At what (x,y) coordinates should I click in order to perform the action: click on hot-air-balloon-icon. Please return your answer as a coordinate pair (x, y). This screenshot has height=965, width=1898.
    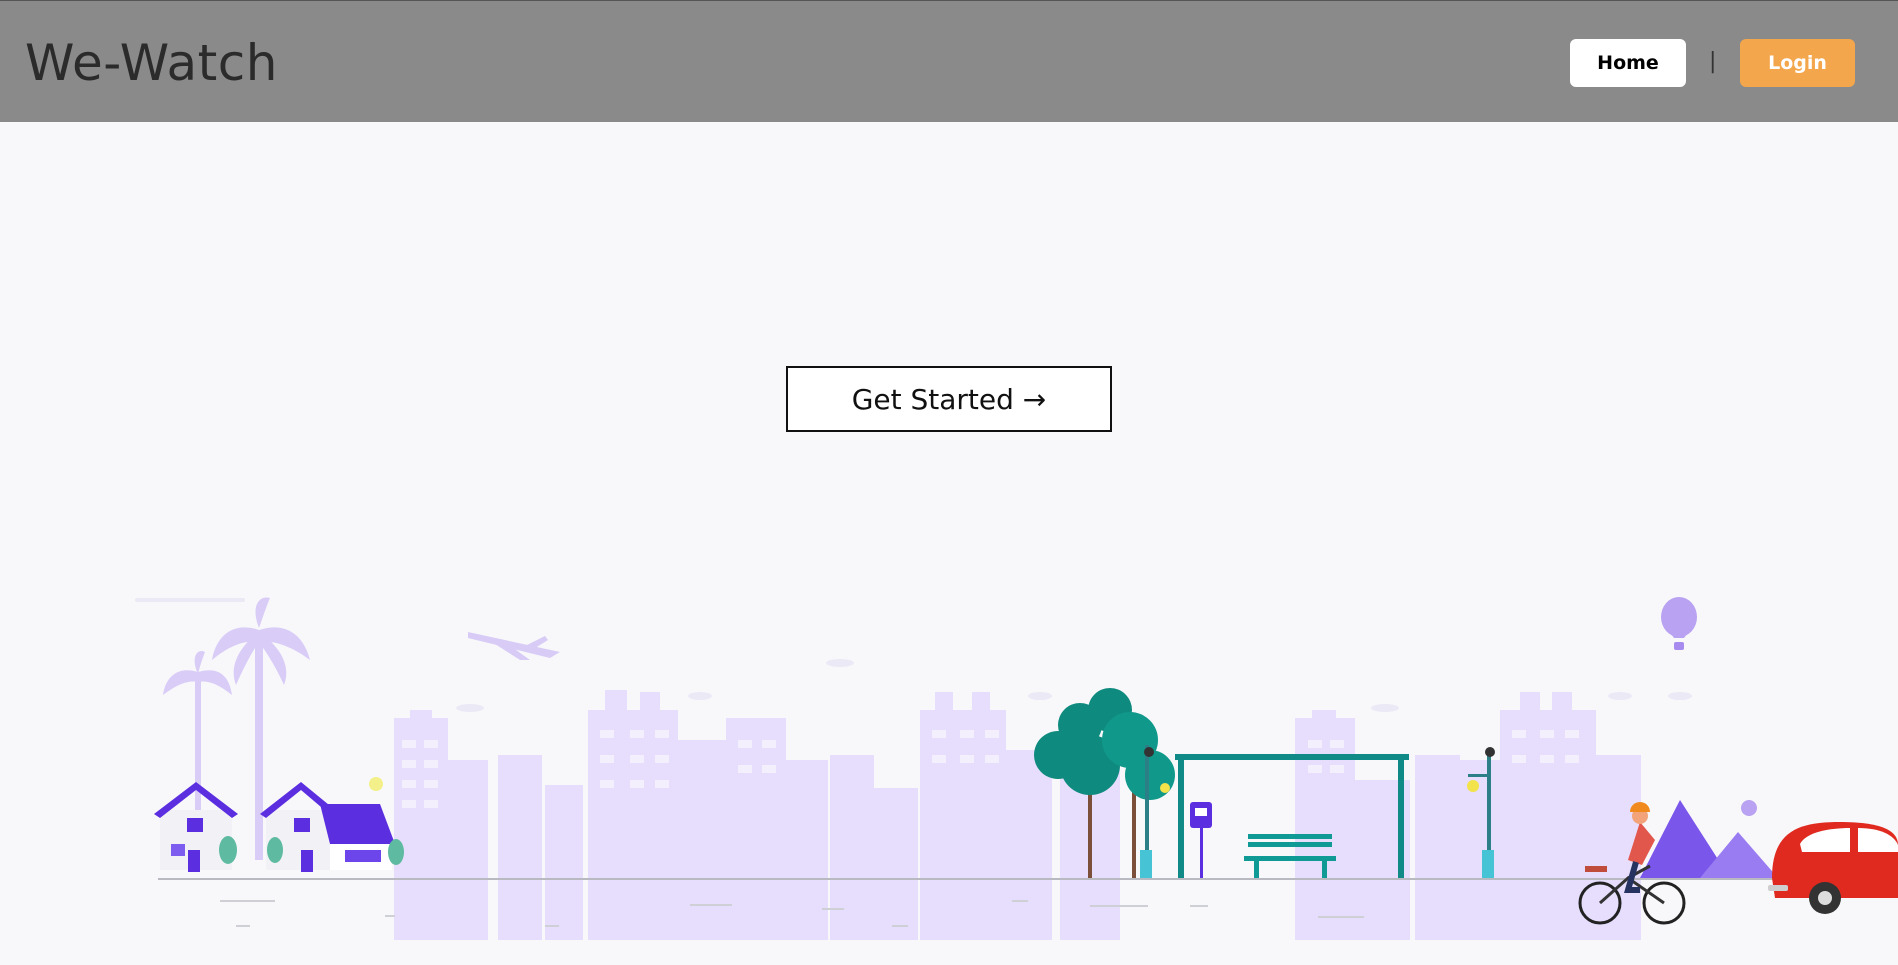
    Looking at the image, I should click on (1679, 623).